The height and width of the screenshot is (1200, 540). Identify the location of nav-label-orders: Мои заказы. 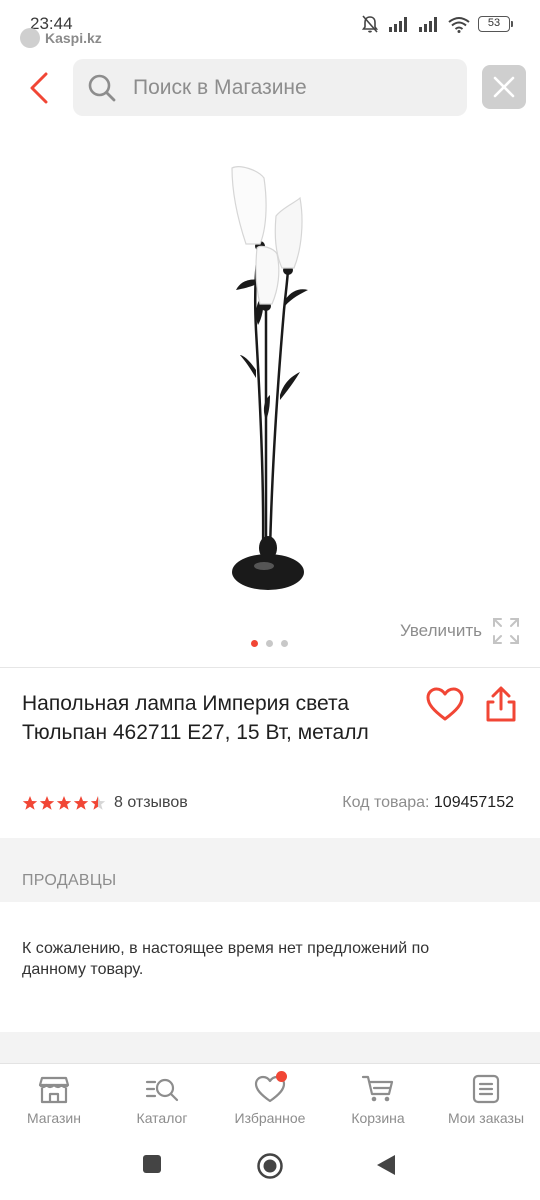
(486, 1118).